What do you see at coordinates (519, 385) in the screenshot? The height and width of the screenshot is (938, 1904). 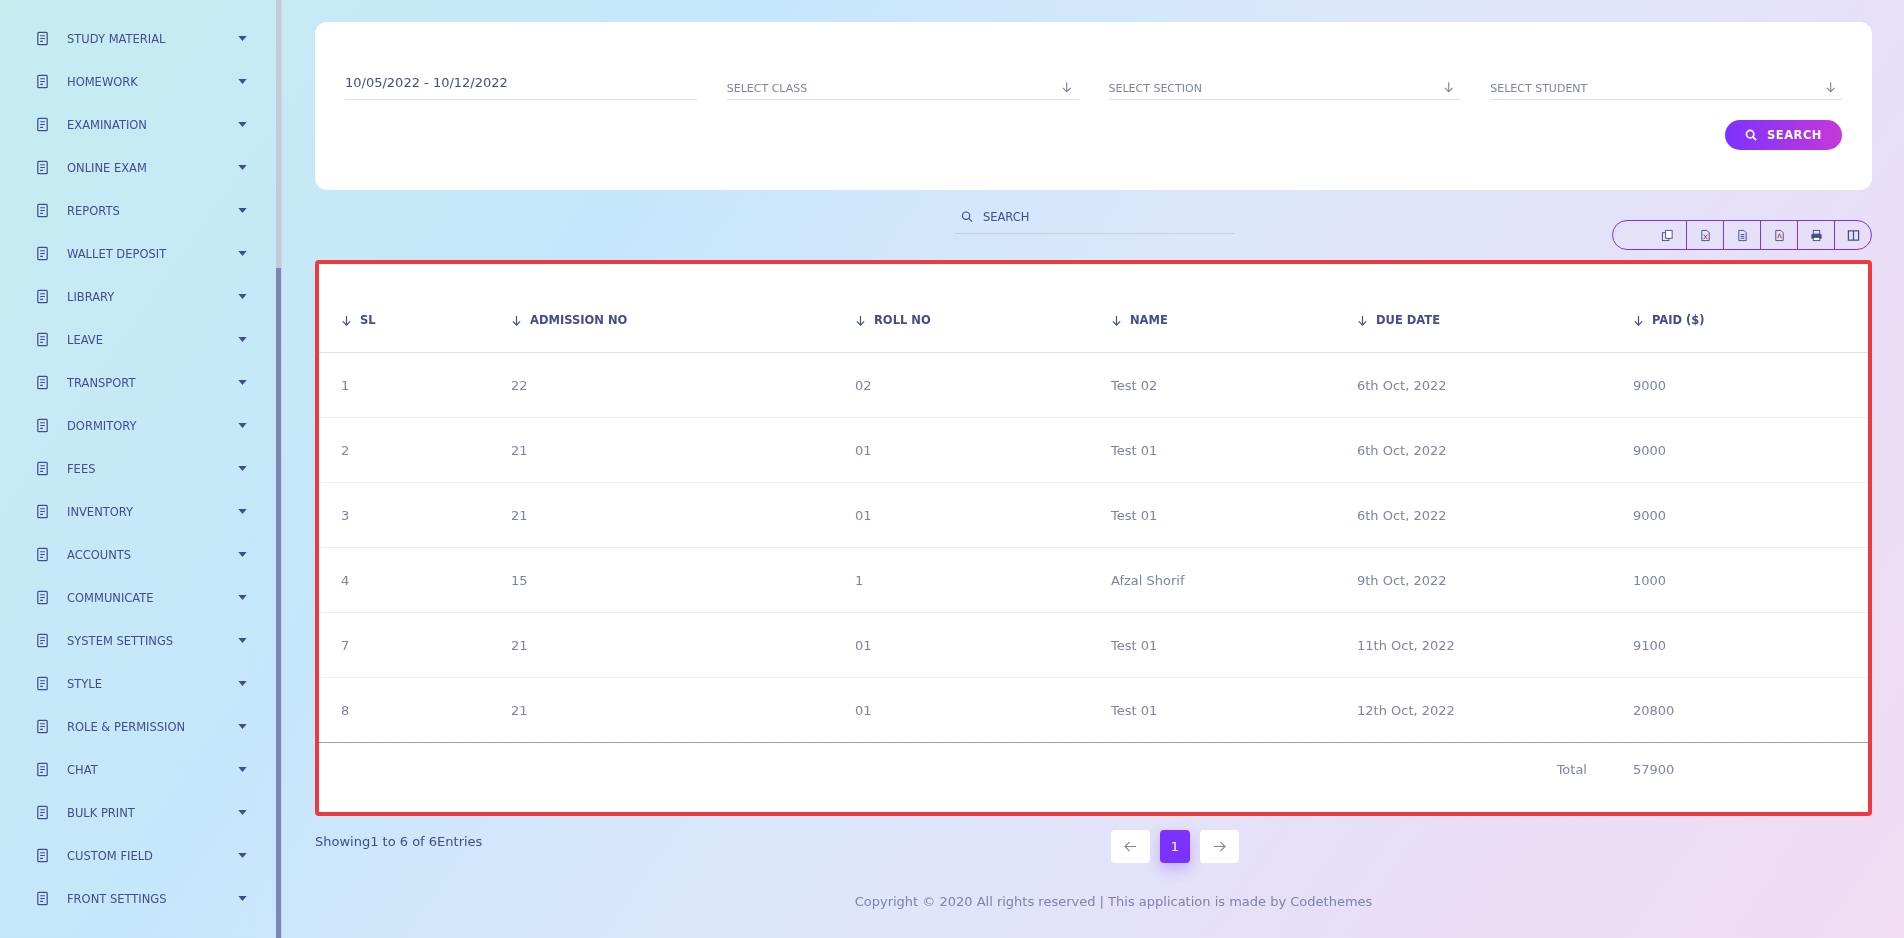 I see `table-cell: 22` at bounding box center [519, 385].